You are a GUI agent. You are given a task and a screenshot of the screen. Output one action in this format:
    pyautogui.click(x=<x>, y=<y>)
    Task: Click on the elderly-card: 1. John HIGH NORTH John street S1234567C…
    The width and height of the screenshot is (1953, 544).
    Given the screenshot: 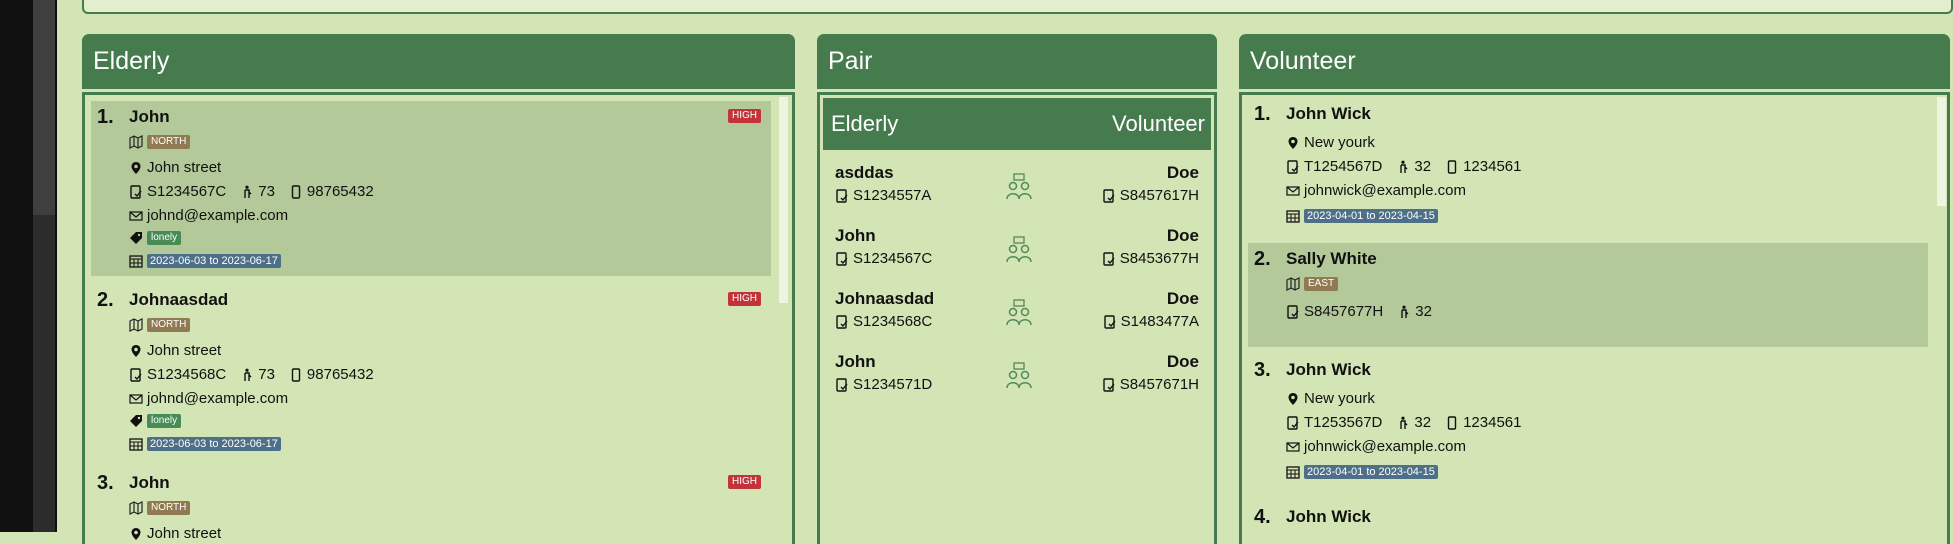 What is the action you would take?
    pyautogui.click(x=431, y=188)
    